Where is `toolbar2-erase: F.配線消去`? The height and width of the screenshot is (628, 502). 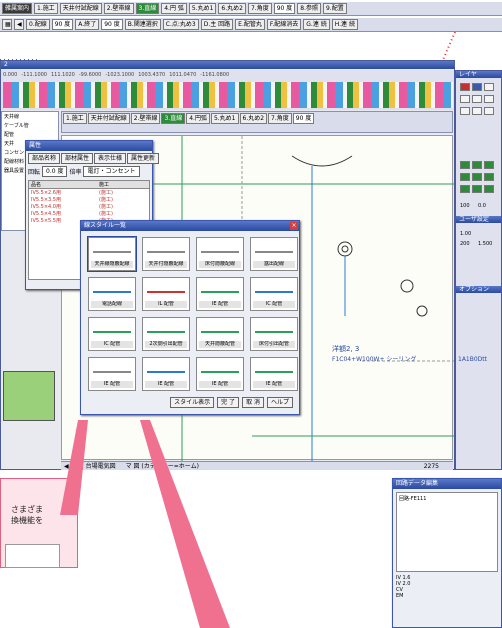
toolbar2-erase: F.配線消去 is located at coordinates (284, 24).